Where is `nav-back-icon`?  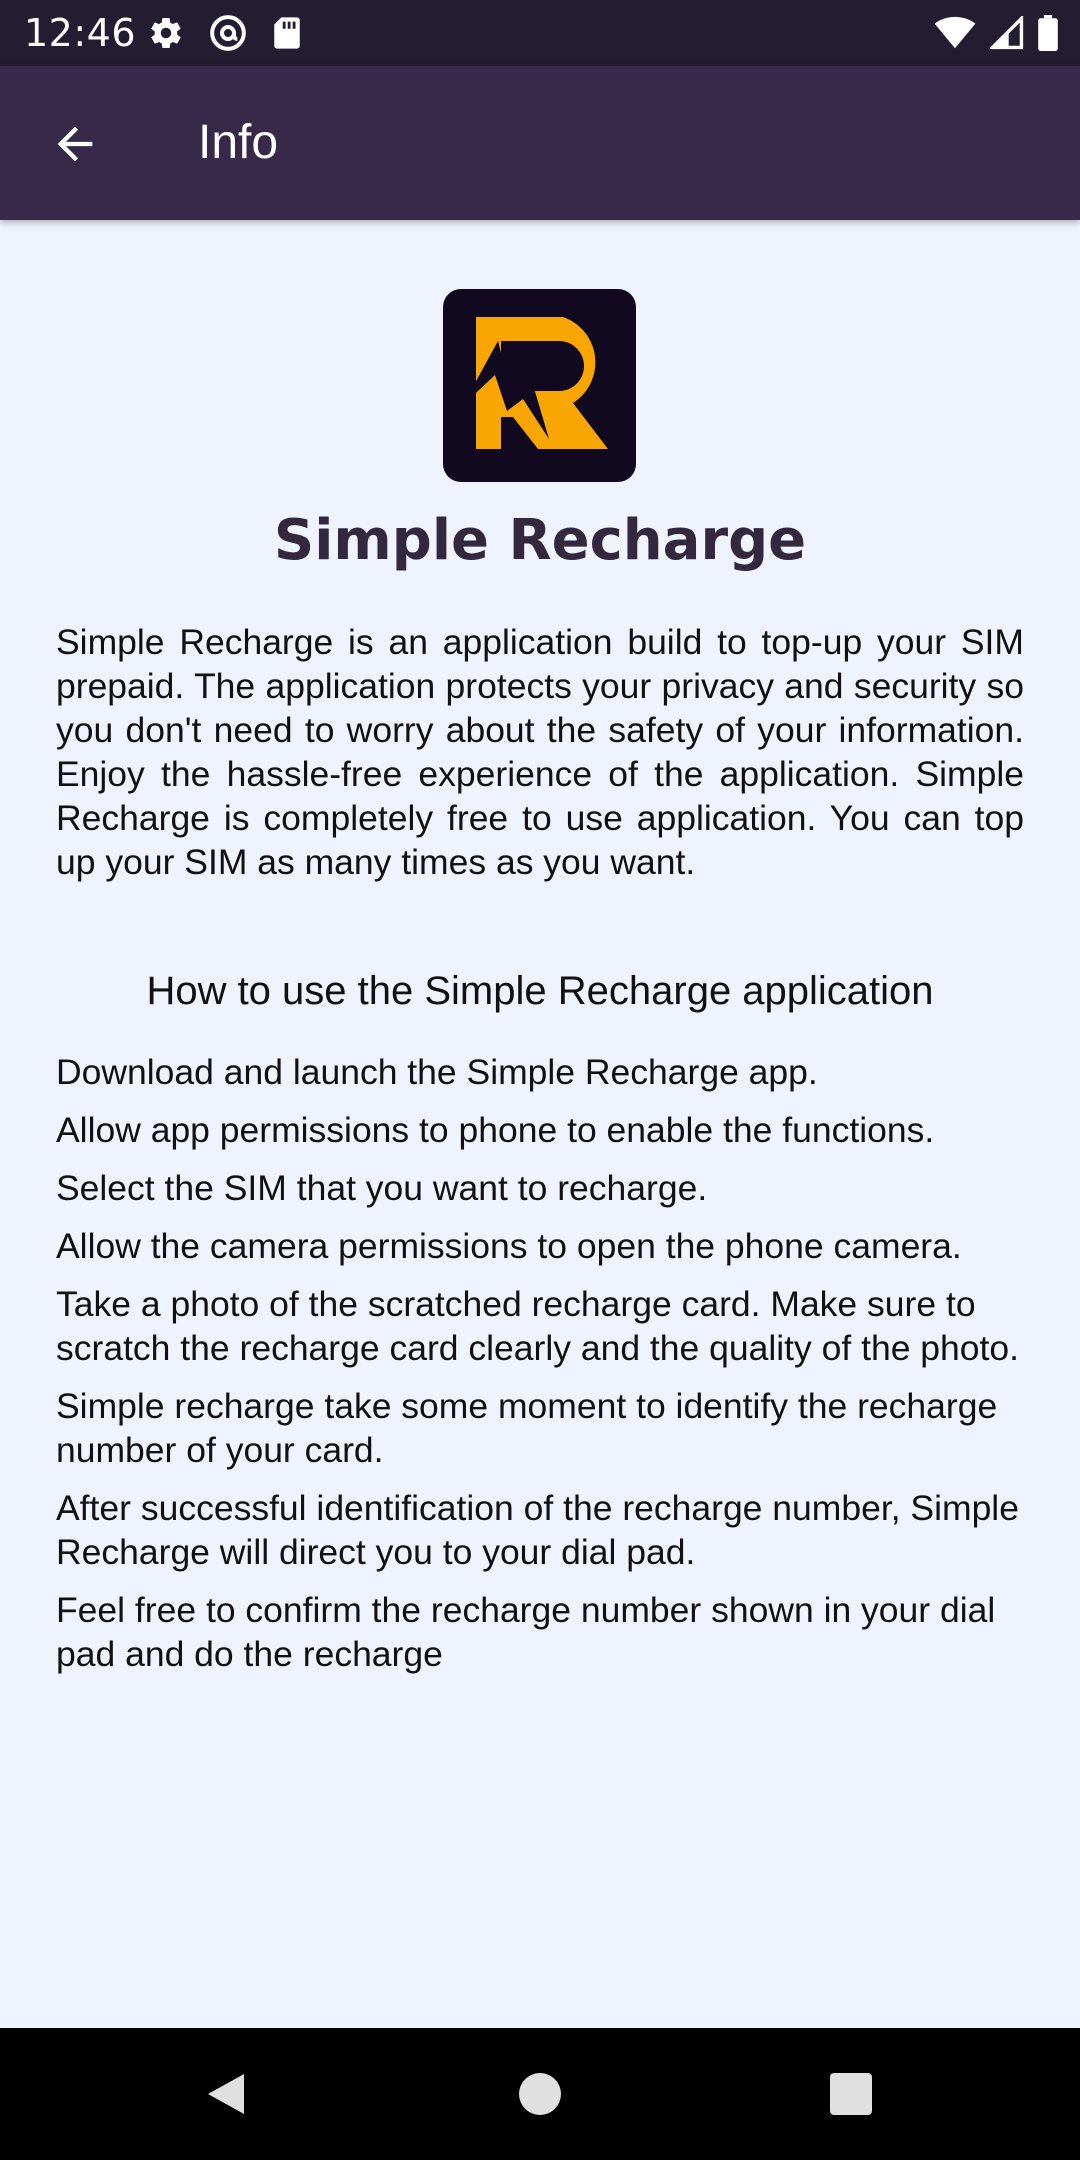 nav-back-icon is located at coordinates (226, 2094).